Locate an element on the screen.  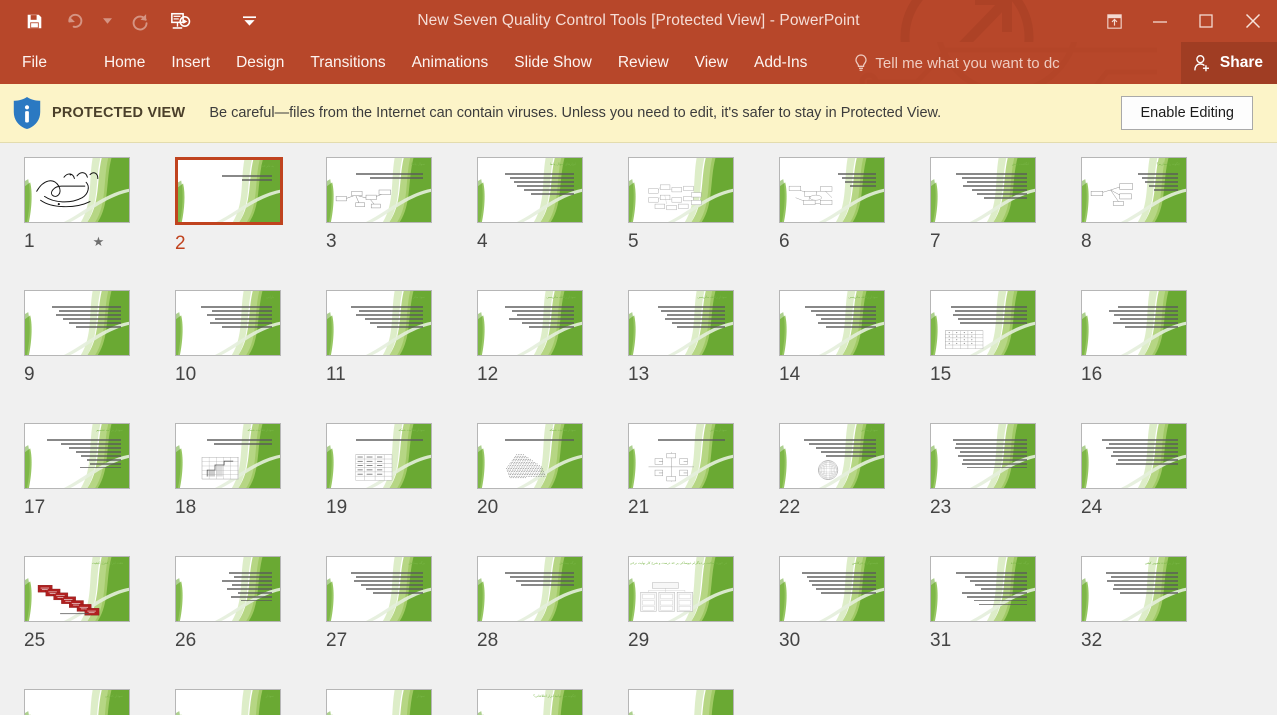
tab-animations: Animations is located at coordinates (450, 63).